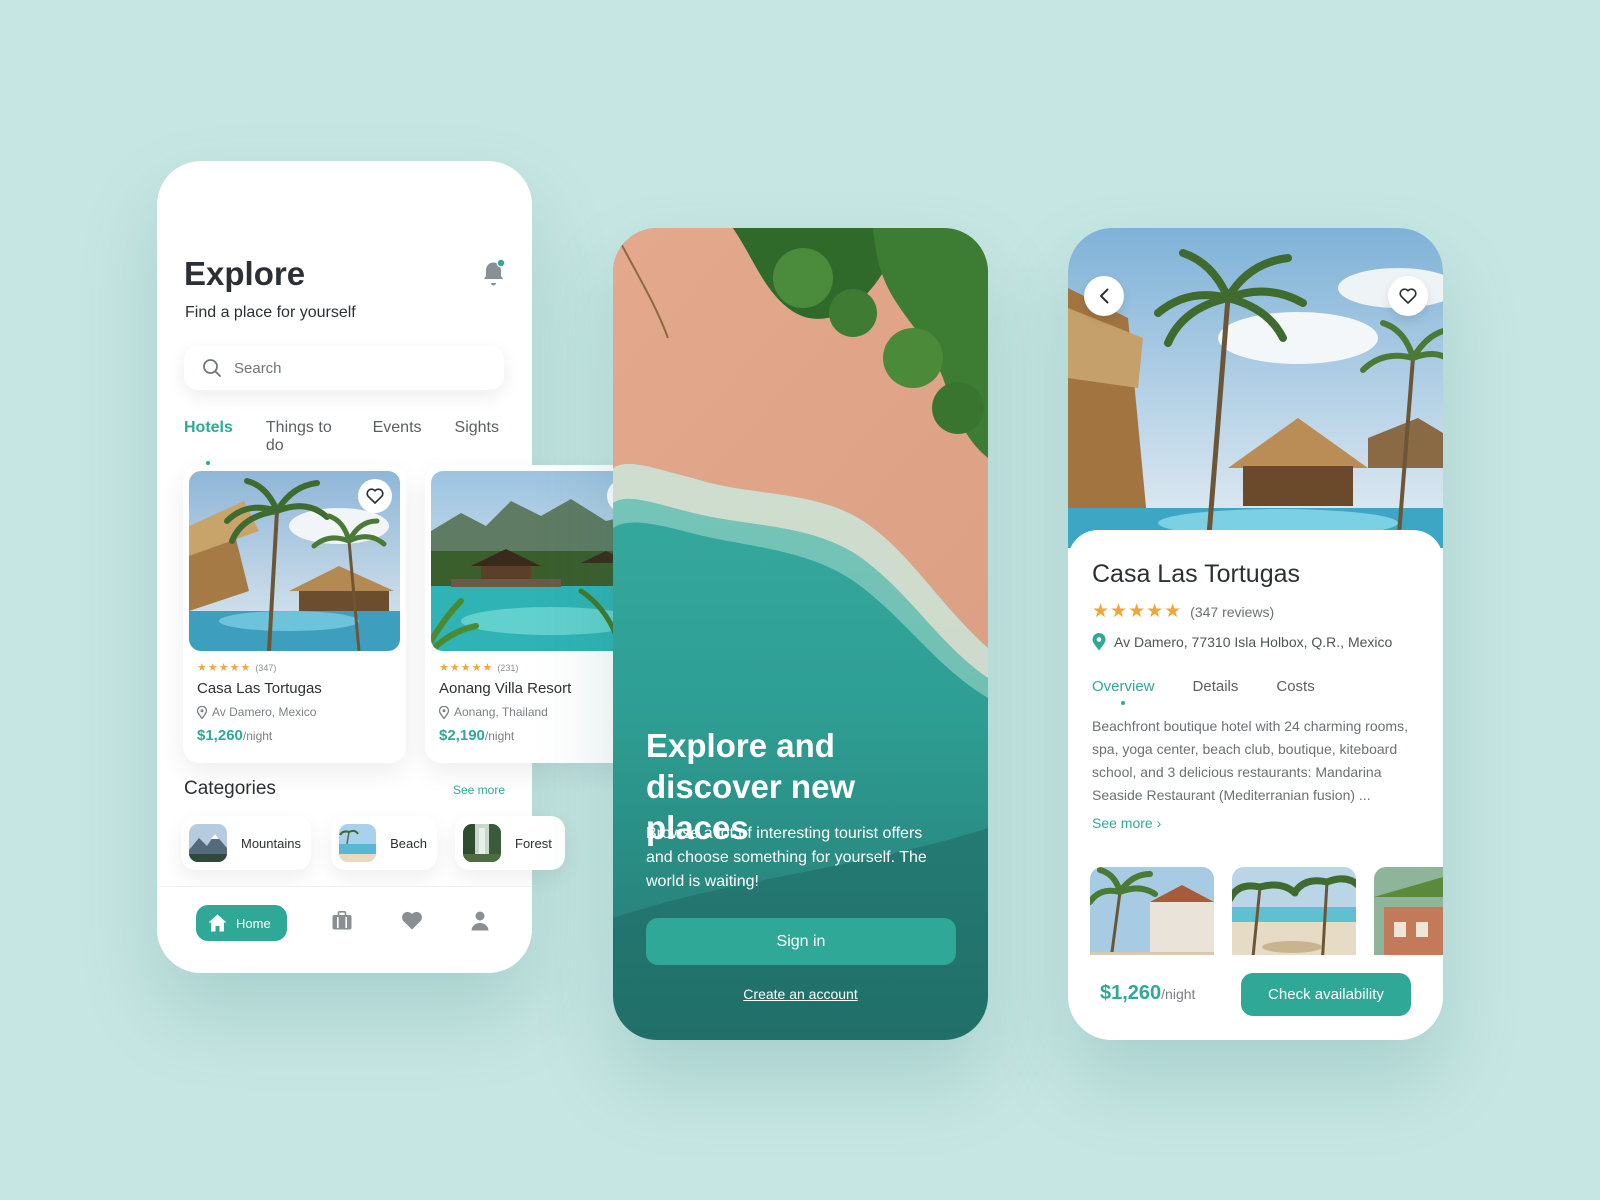 The width and height of the screenshot is (1600, 1200). I want to click on hotel-rating: ★★★★★ (347), so click(298, 667).